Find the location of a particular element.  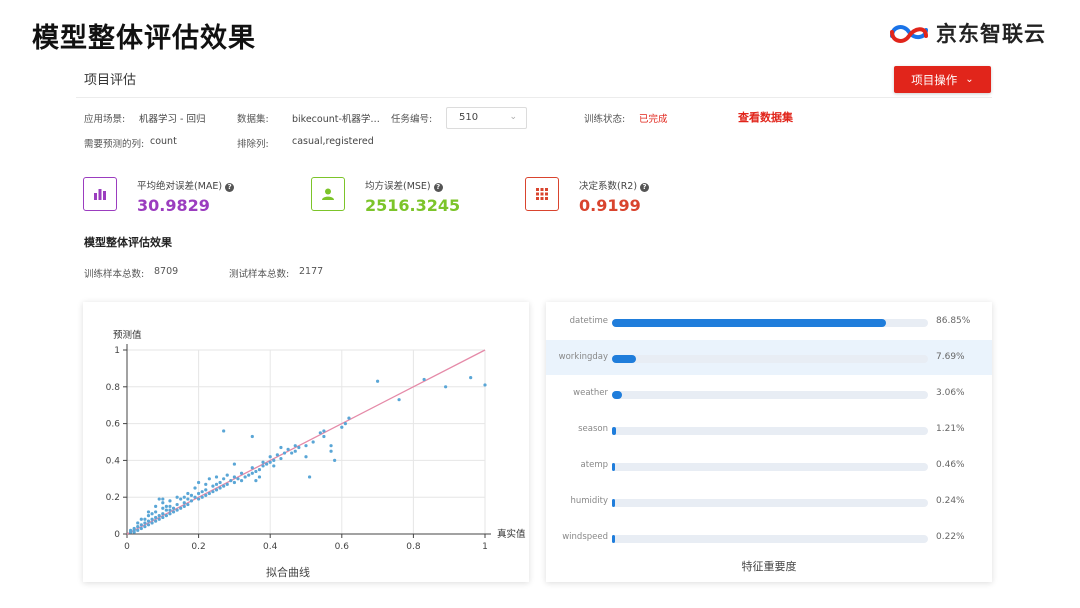

x-axis-label: 真实值 is located at coordinates (511, 534).